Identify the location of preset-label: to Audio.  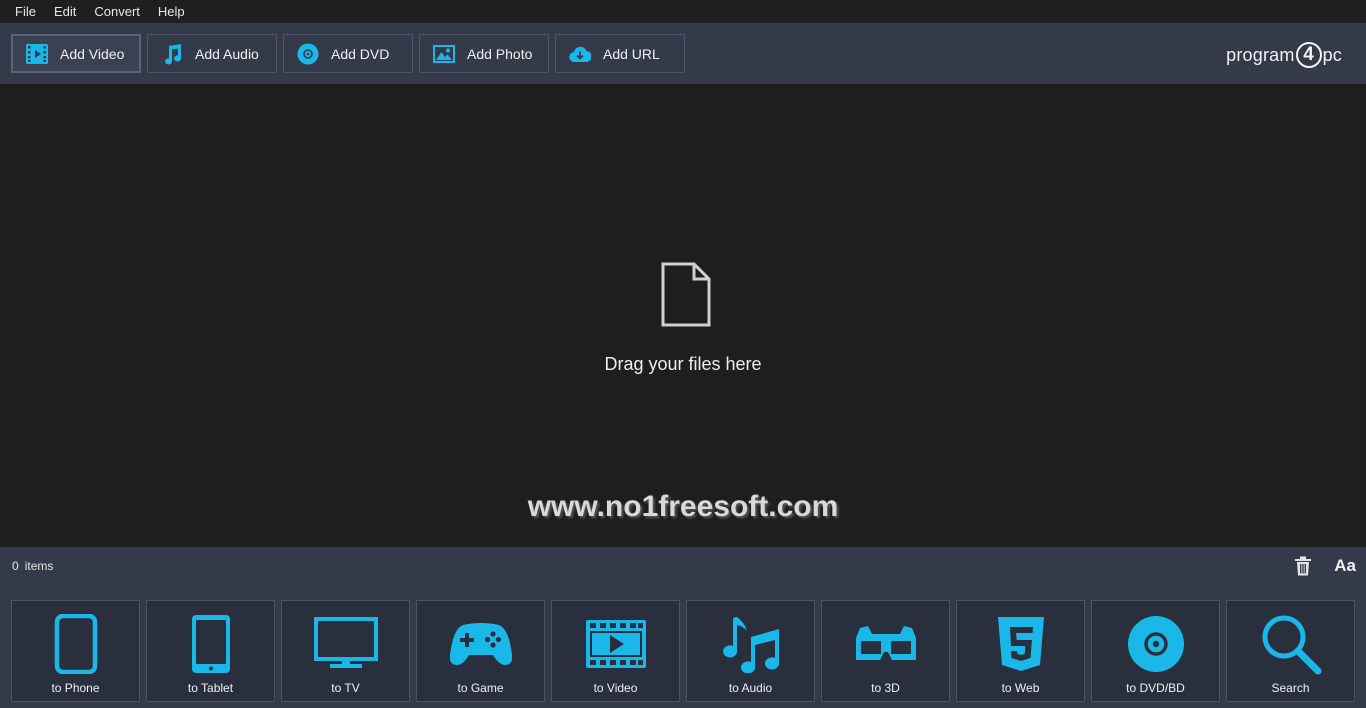
(750, 688).